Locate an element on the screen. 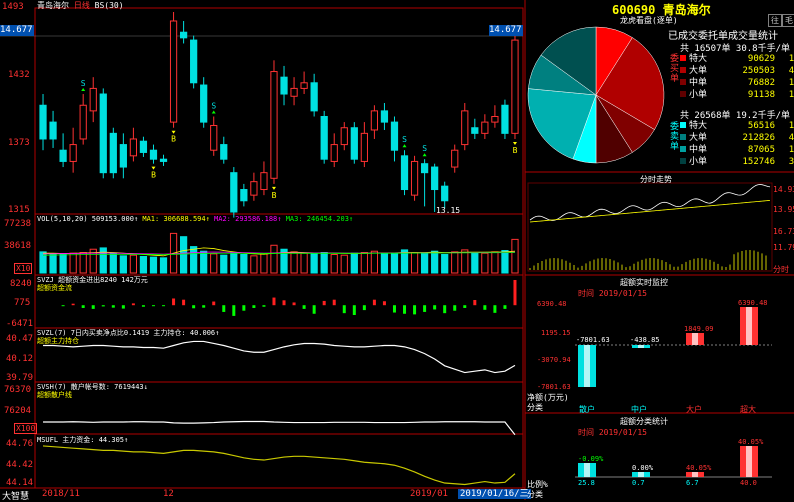 The image size is (794, 502). monitor-cat-2: 中户 is located at coordinates (639, 409).